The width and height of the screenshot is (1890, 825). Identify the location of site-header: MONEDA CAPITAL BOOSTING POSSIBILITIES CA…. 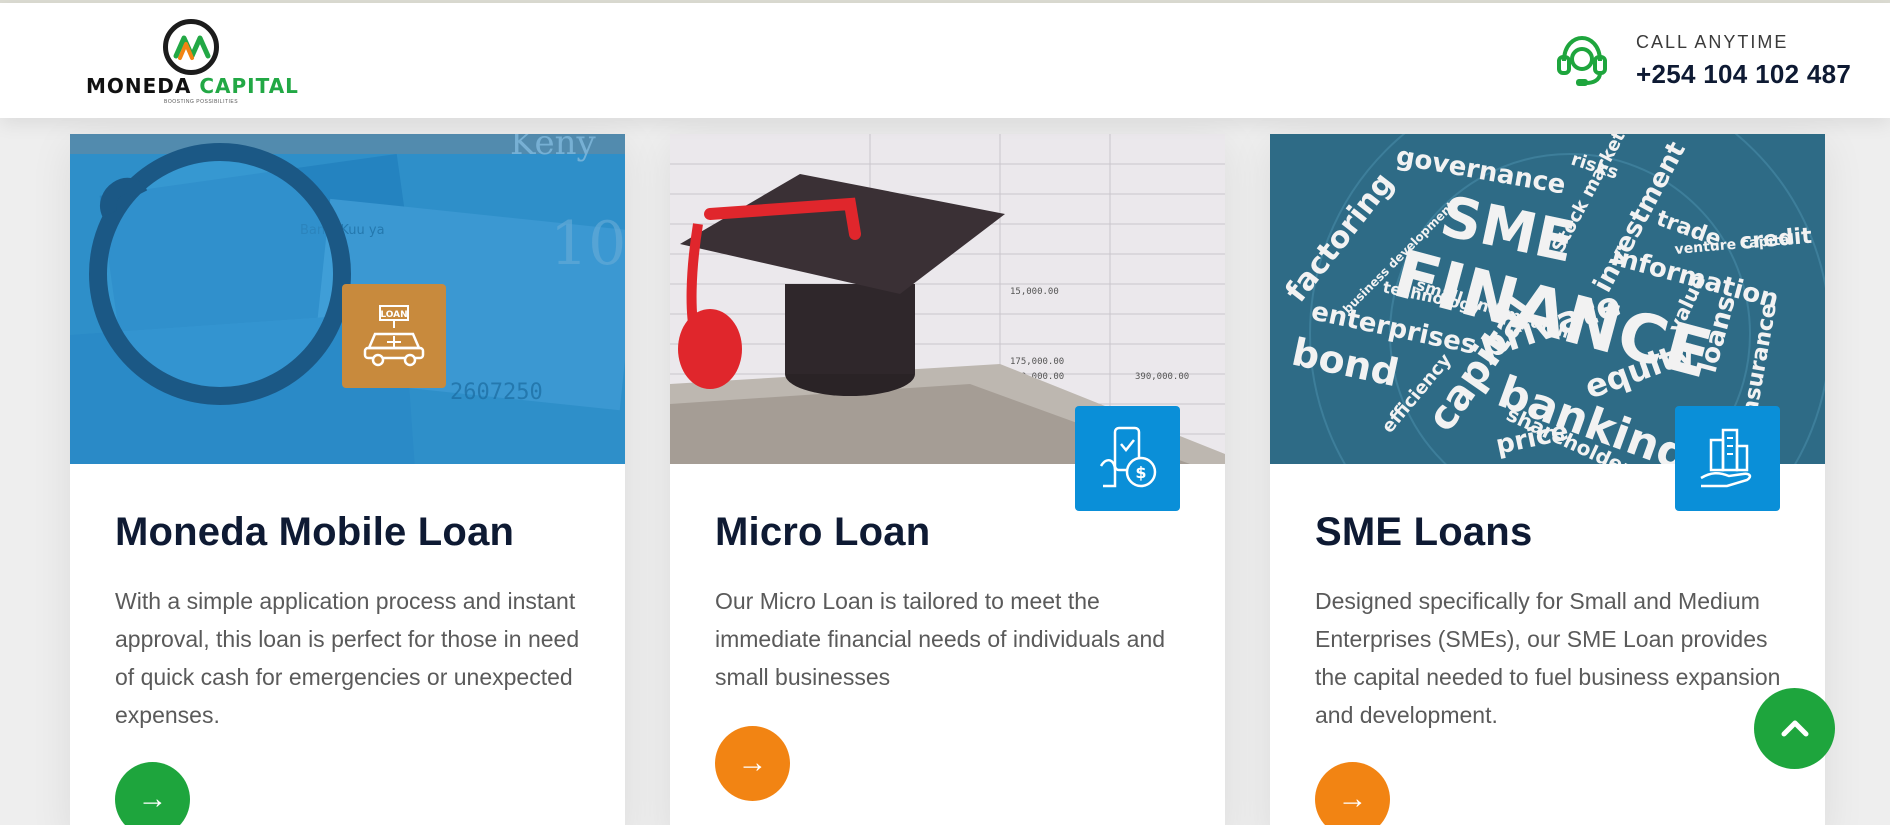
(945, 60).